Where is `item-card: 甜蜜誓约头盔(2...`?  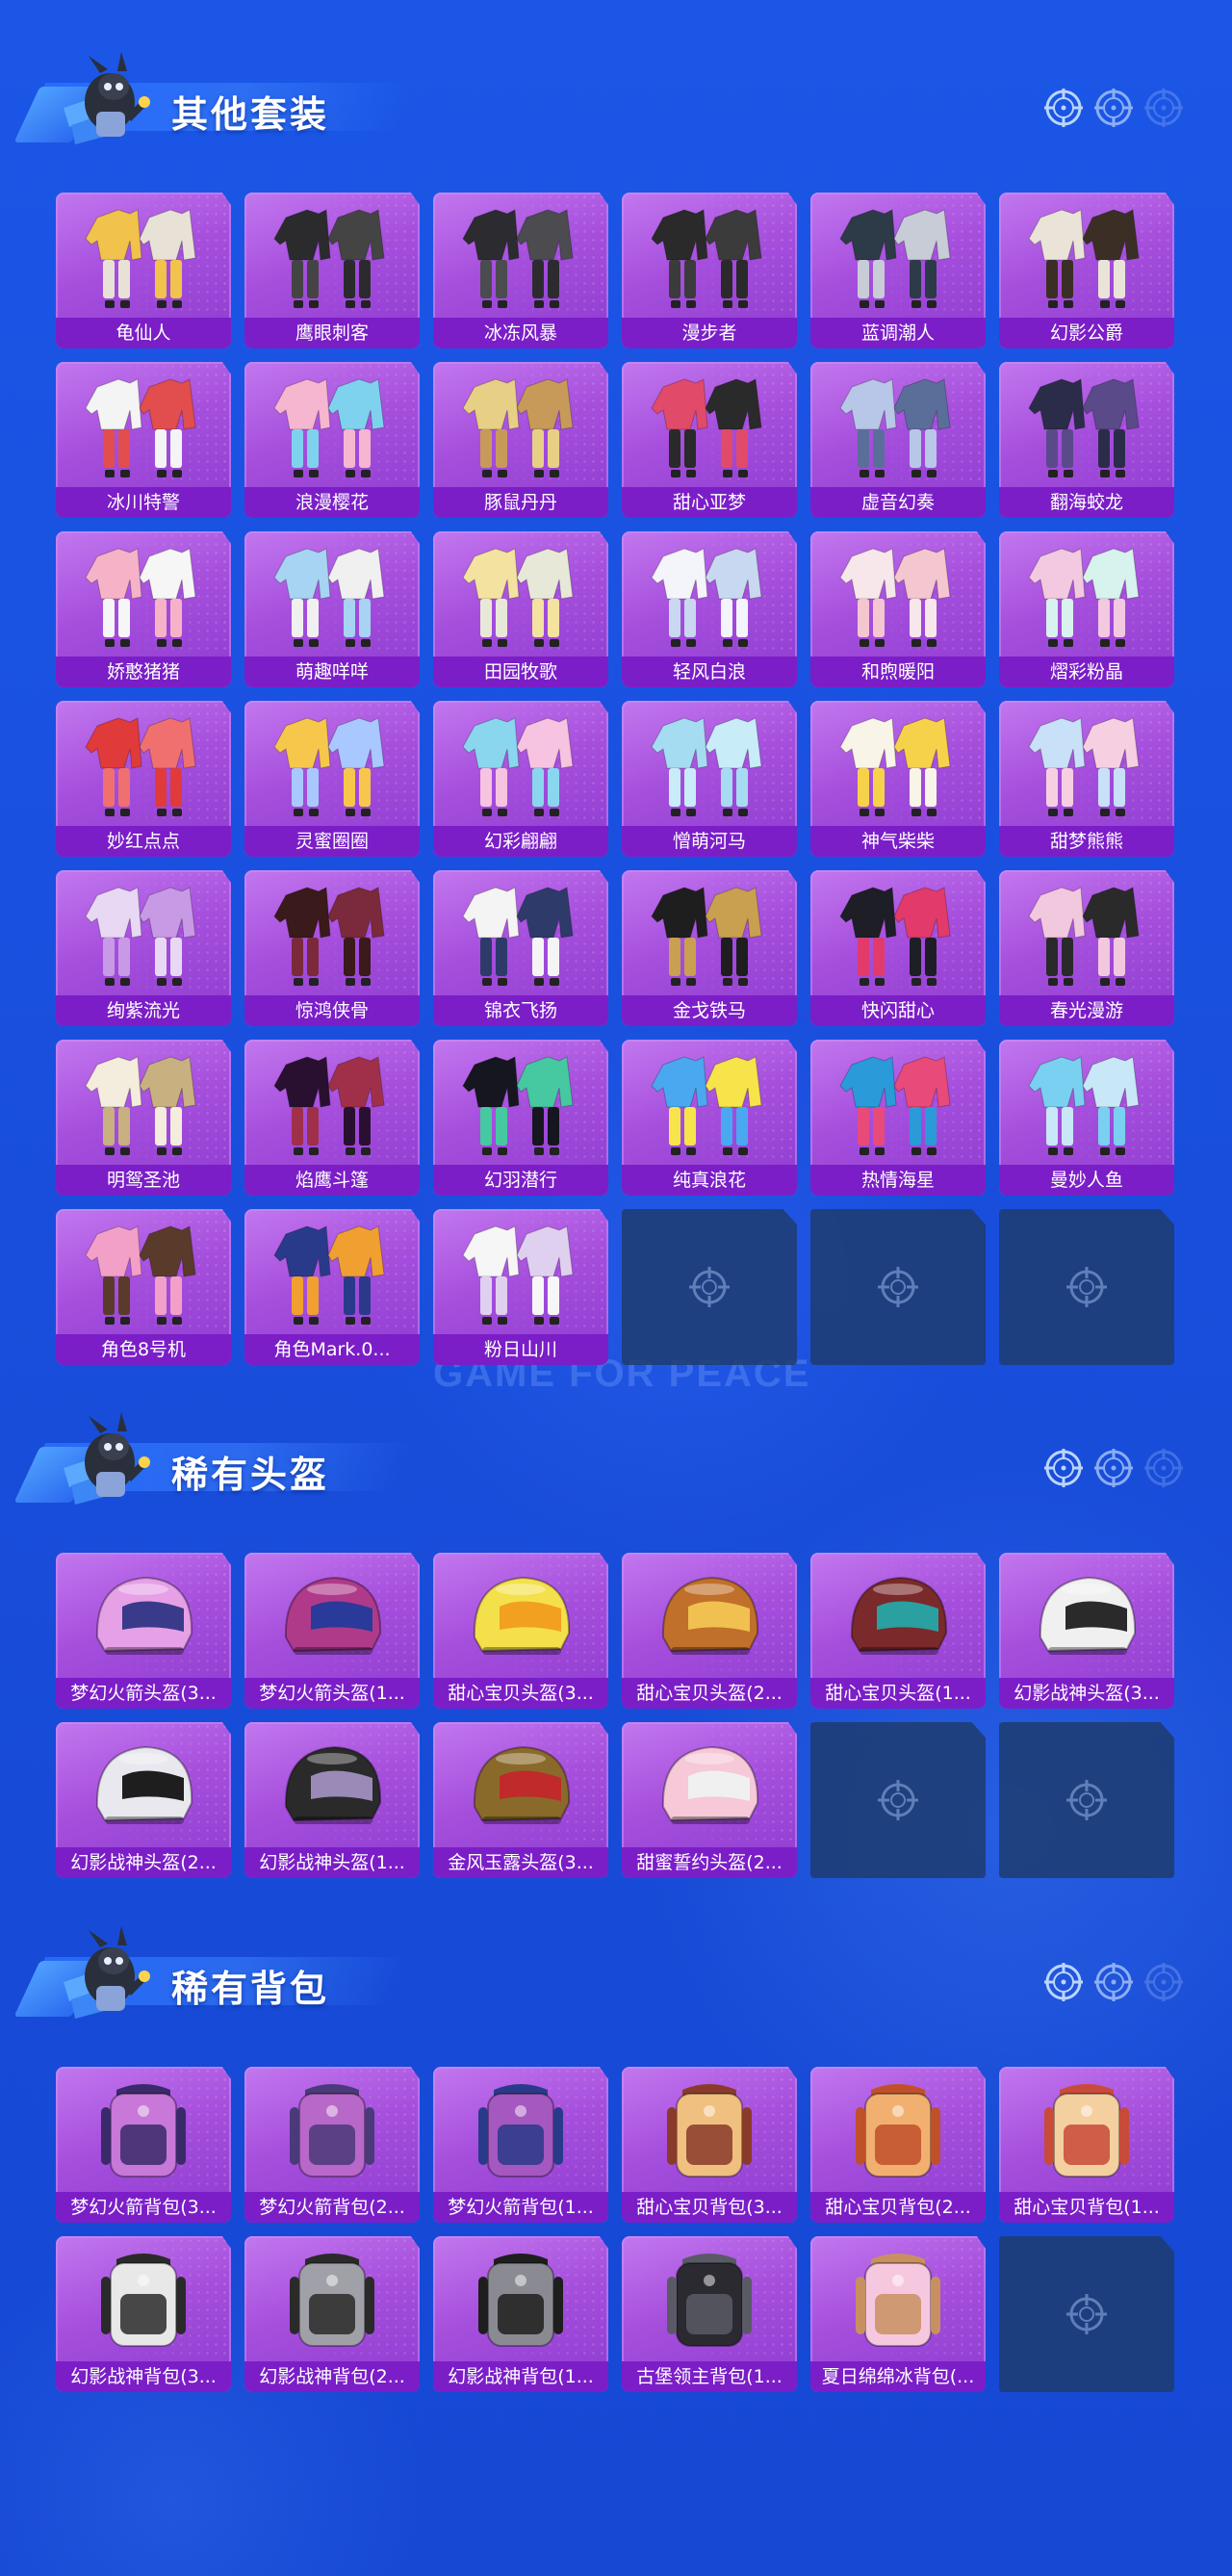
item-card: 甜蜜誓约头盔(2... is located at coordinates (709, 1800).